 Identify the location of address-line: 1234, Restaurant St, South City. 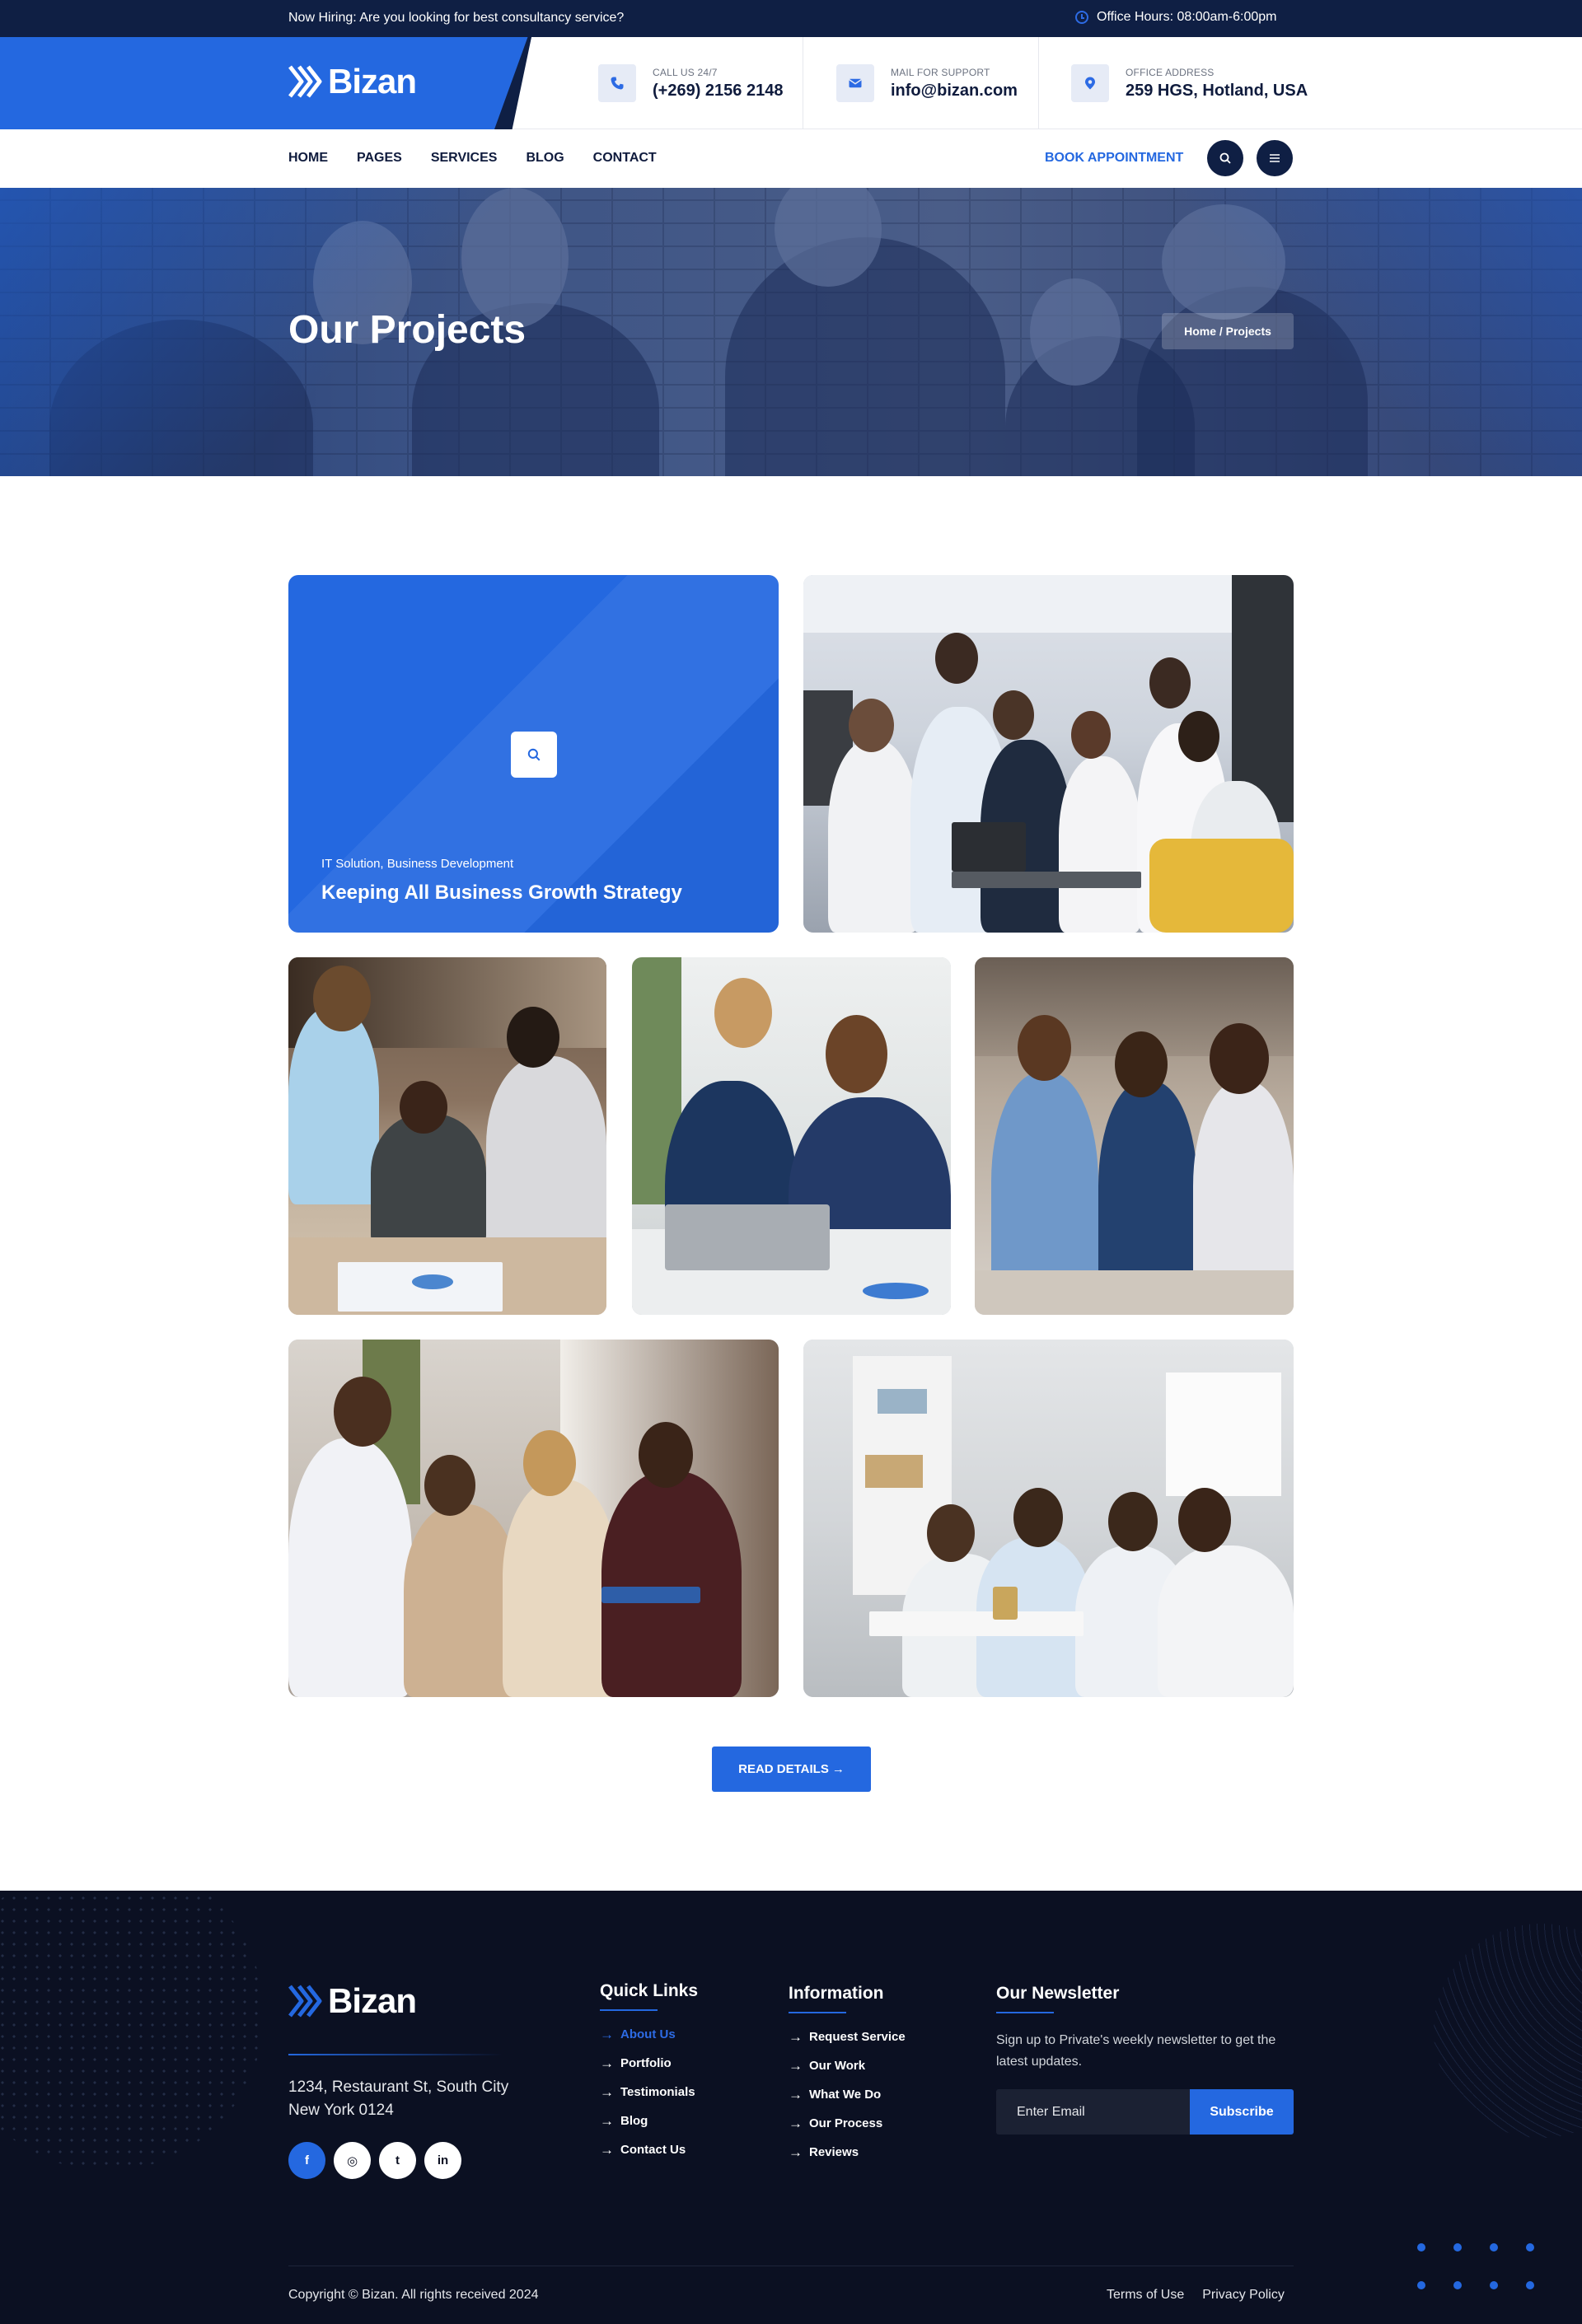
(398, 2087).